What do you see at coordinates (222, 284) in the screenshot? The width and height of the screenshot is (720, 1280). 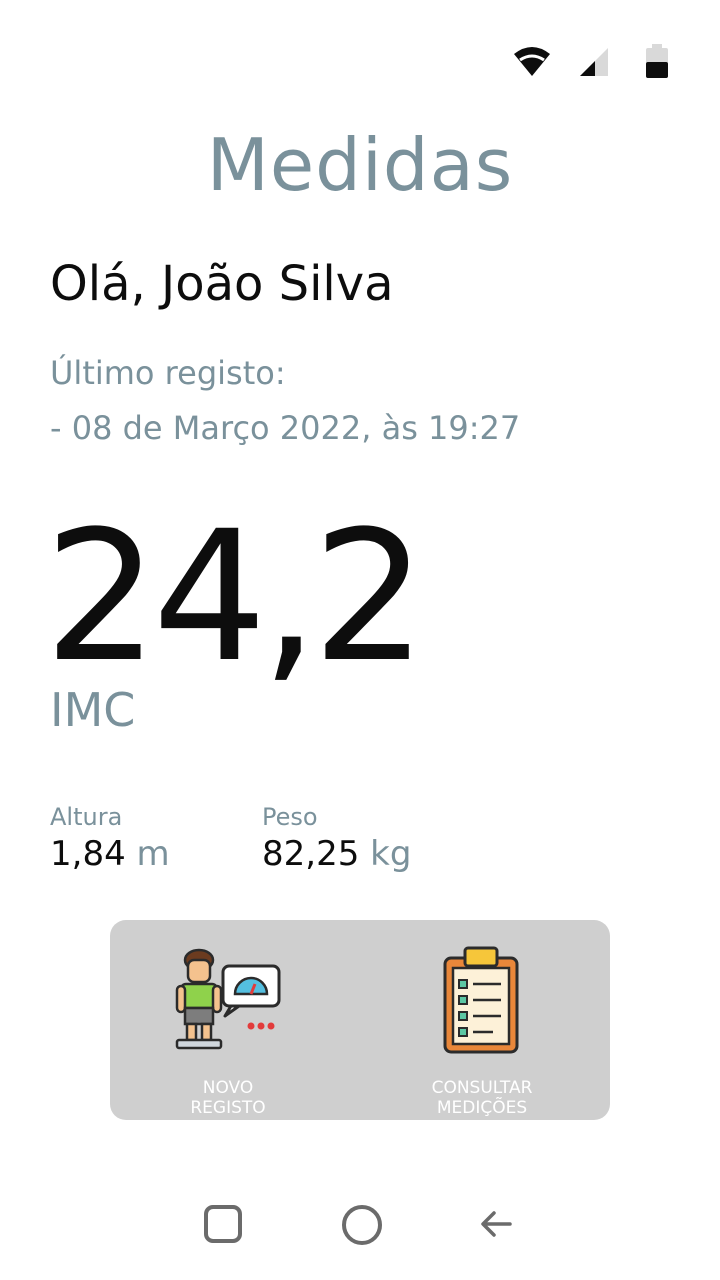 I see `greeting-text: Olá, João Silva` at bounding box center [222, 284].